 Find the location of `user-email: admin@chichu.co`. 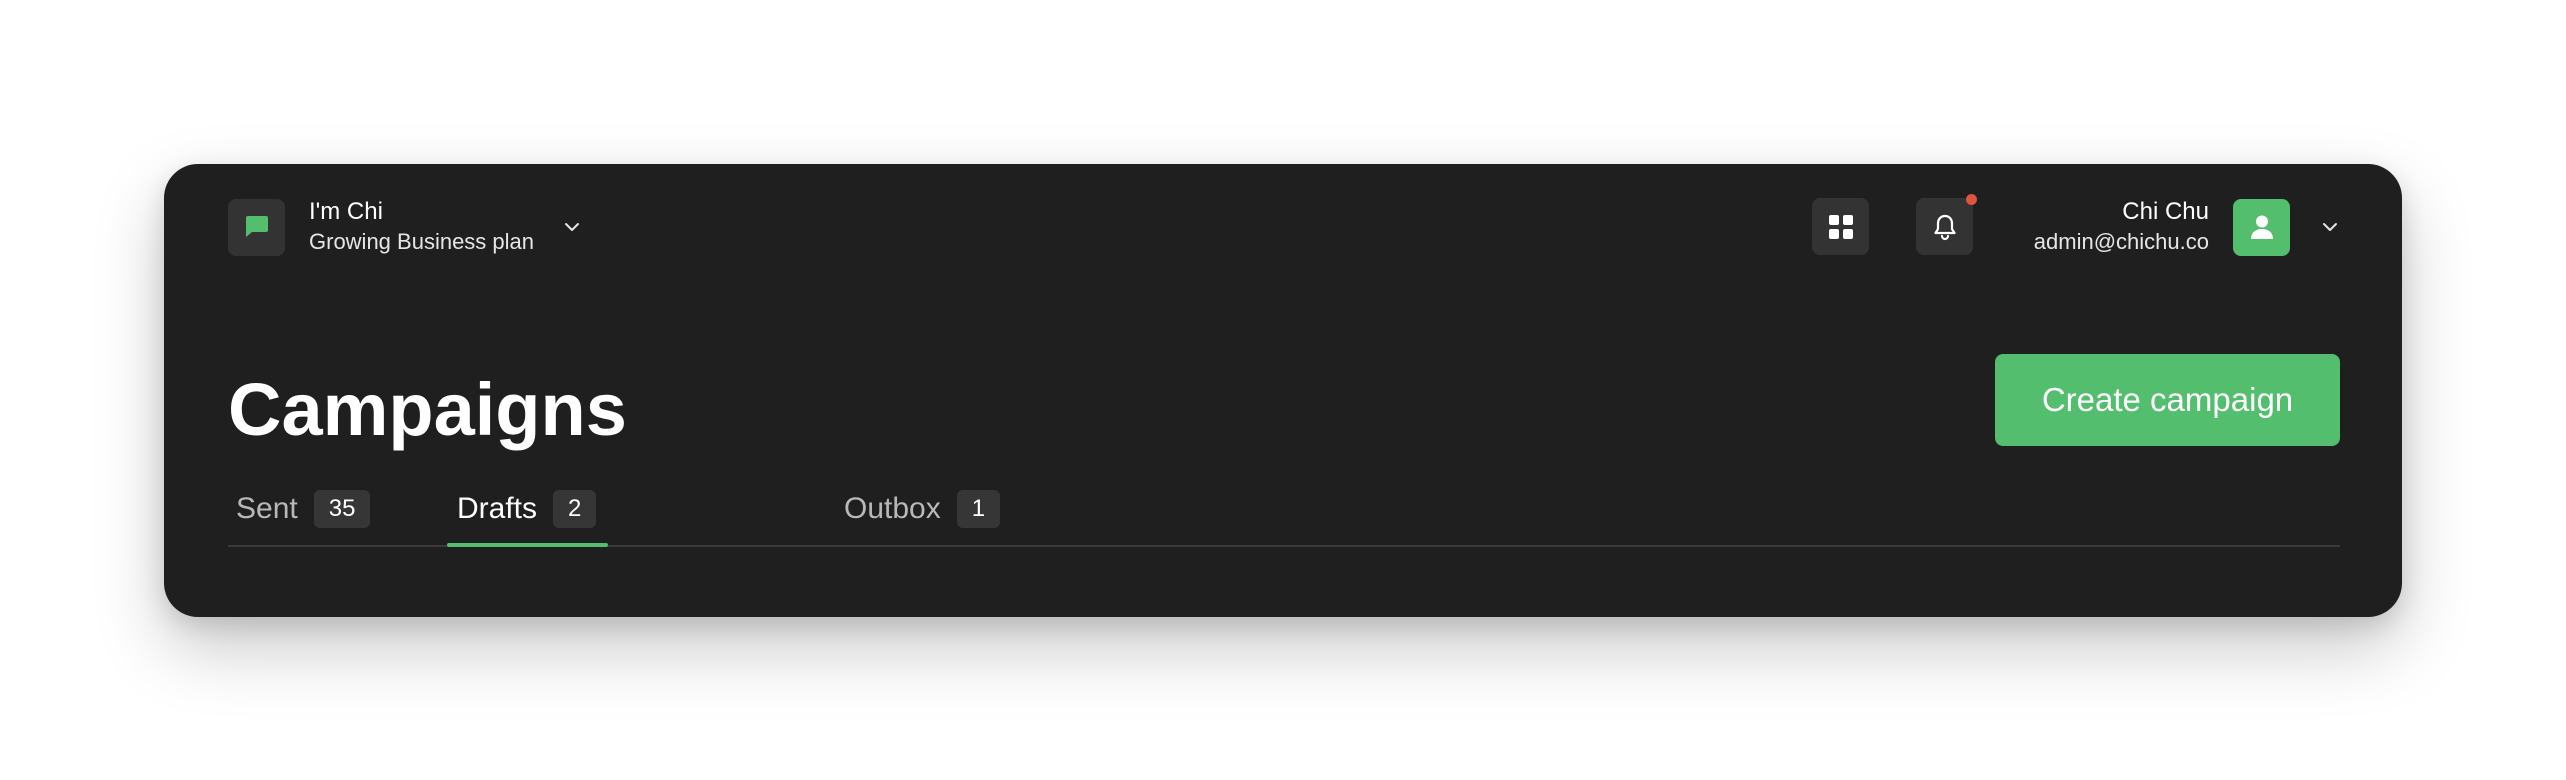

user-email: admin@chichu.co is located at coordinates (2121, 241).